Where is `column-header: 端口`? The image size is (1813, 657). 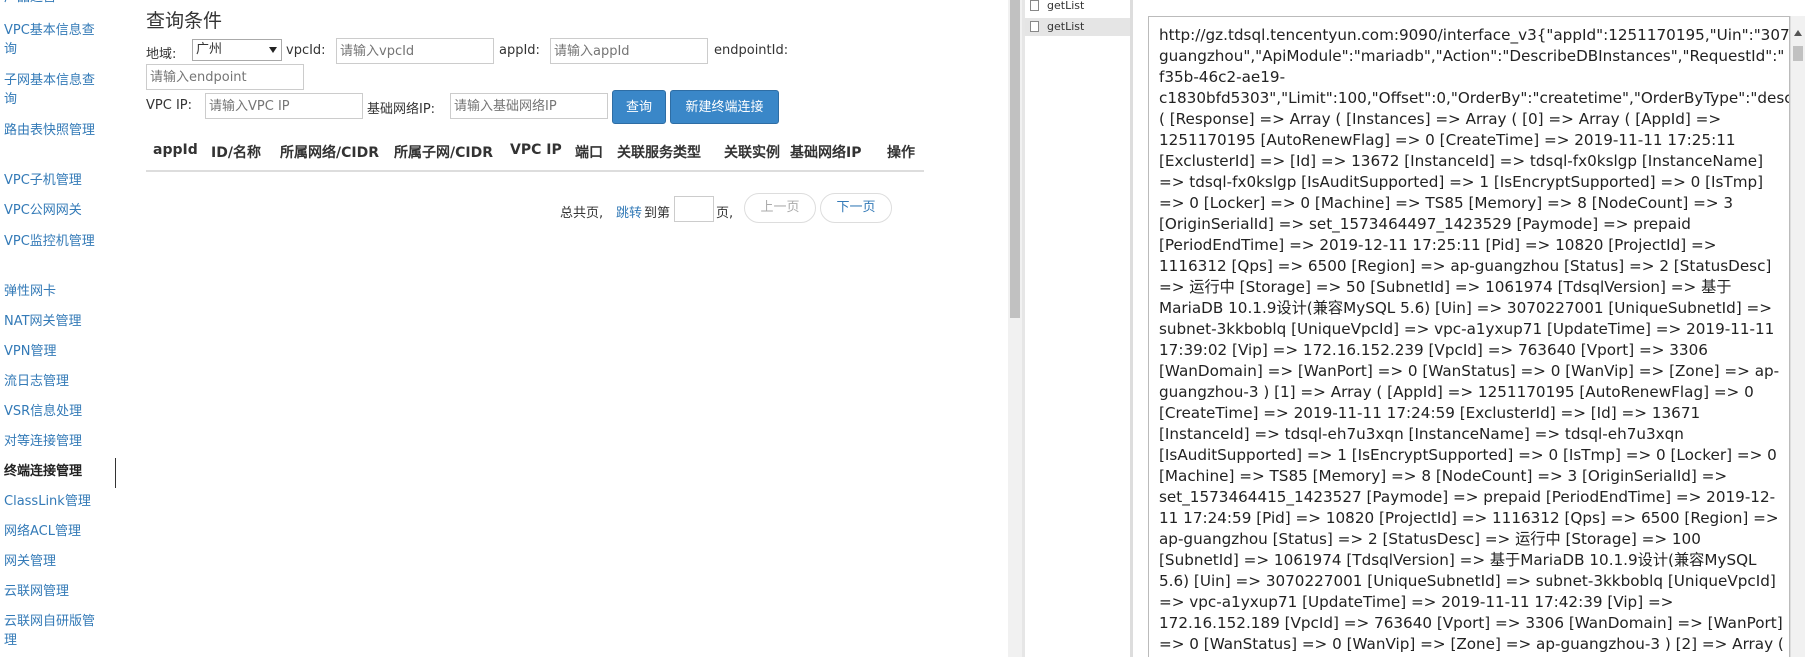
column-header: 端口 is located at coordinates (589, 153).